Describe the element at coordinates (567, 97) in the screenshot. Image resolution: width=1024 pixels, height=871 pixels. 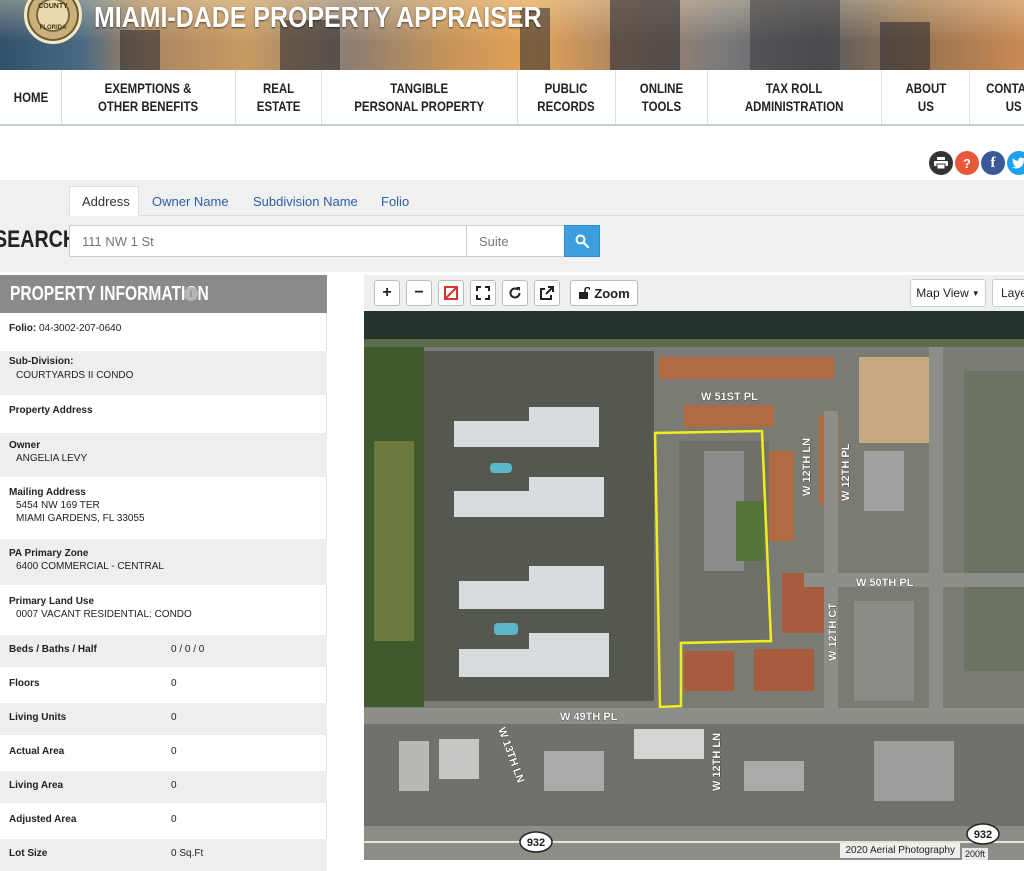
I see `nav-item-public-records: PUBLIC RECORDS` at that location.